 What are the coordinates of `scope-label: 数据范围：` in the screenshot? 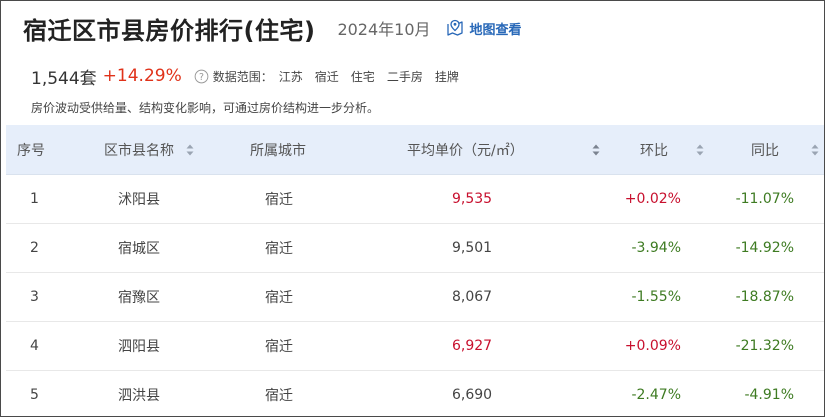 It's located at (242, 76).